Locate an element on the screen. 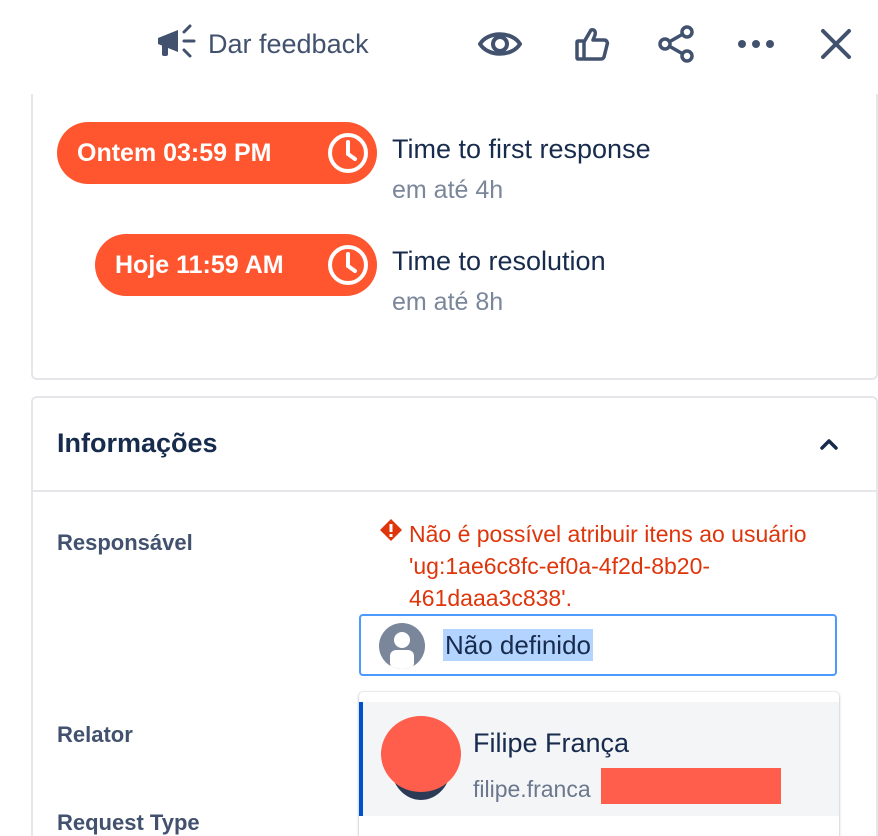 This screenshot has height=836, width=878. request-type-label: Request Type is located at coordinates (128, 822).